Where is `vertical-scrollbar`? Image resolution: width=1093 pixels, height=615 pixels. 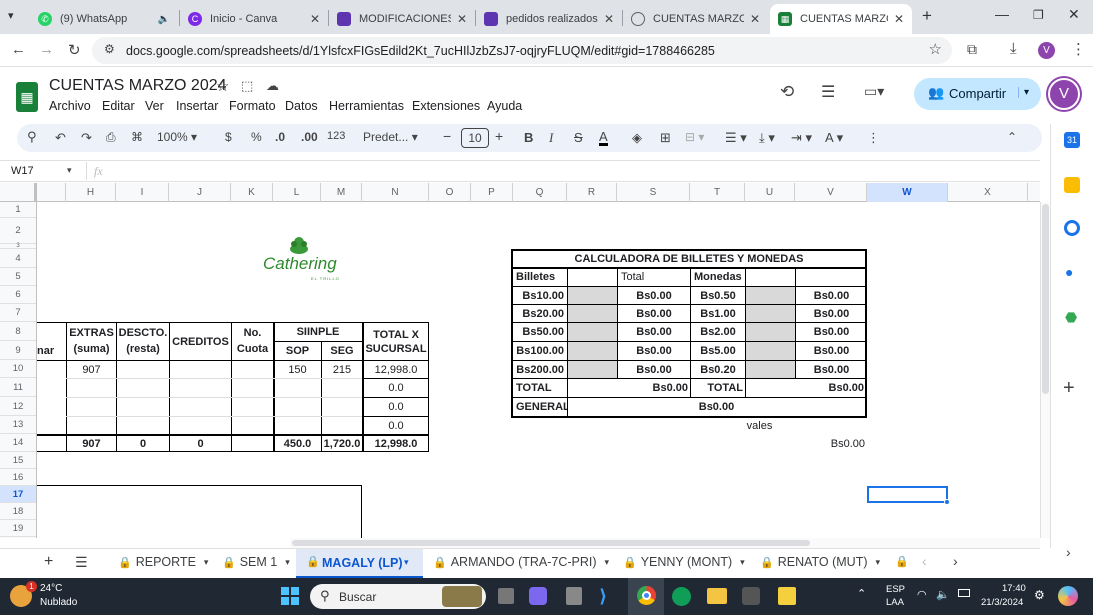 vertical-scrollbar is located at coordinates (1045, 370).